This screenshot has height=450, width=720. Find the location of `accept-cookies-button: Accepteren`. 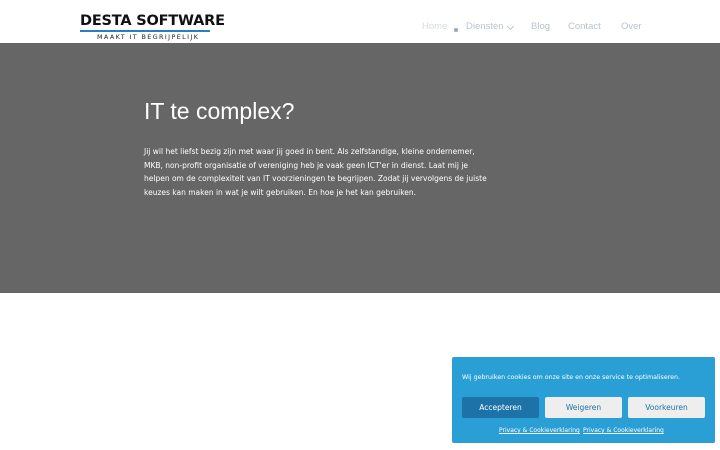

accept-cookies-button: Accepteren is located at coordinates (500, 407).